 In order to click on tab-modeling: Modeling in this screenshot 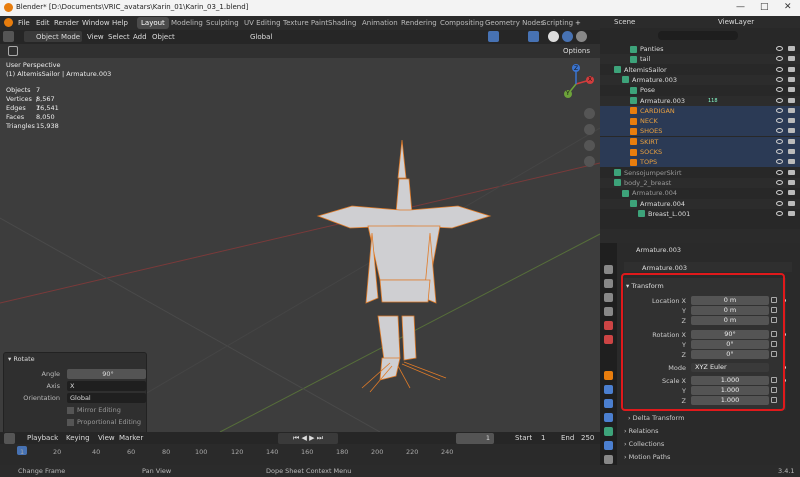, I will do `click(187, 23)`.